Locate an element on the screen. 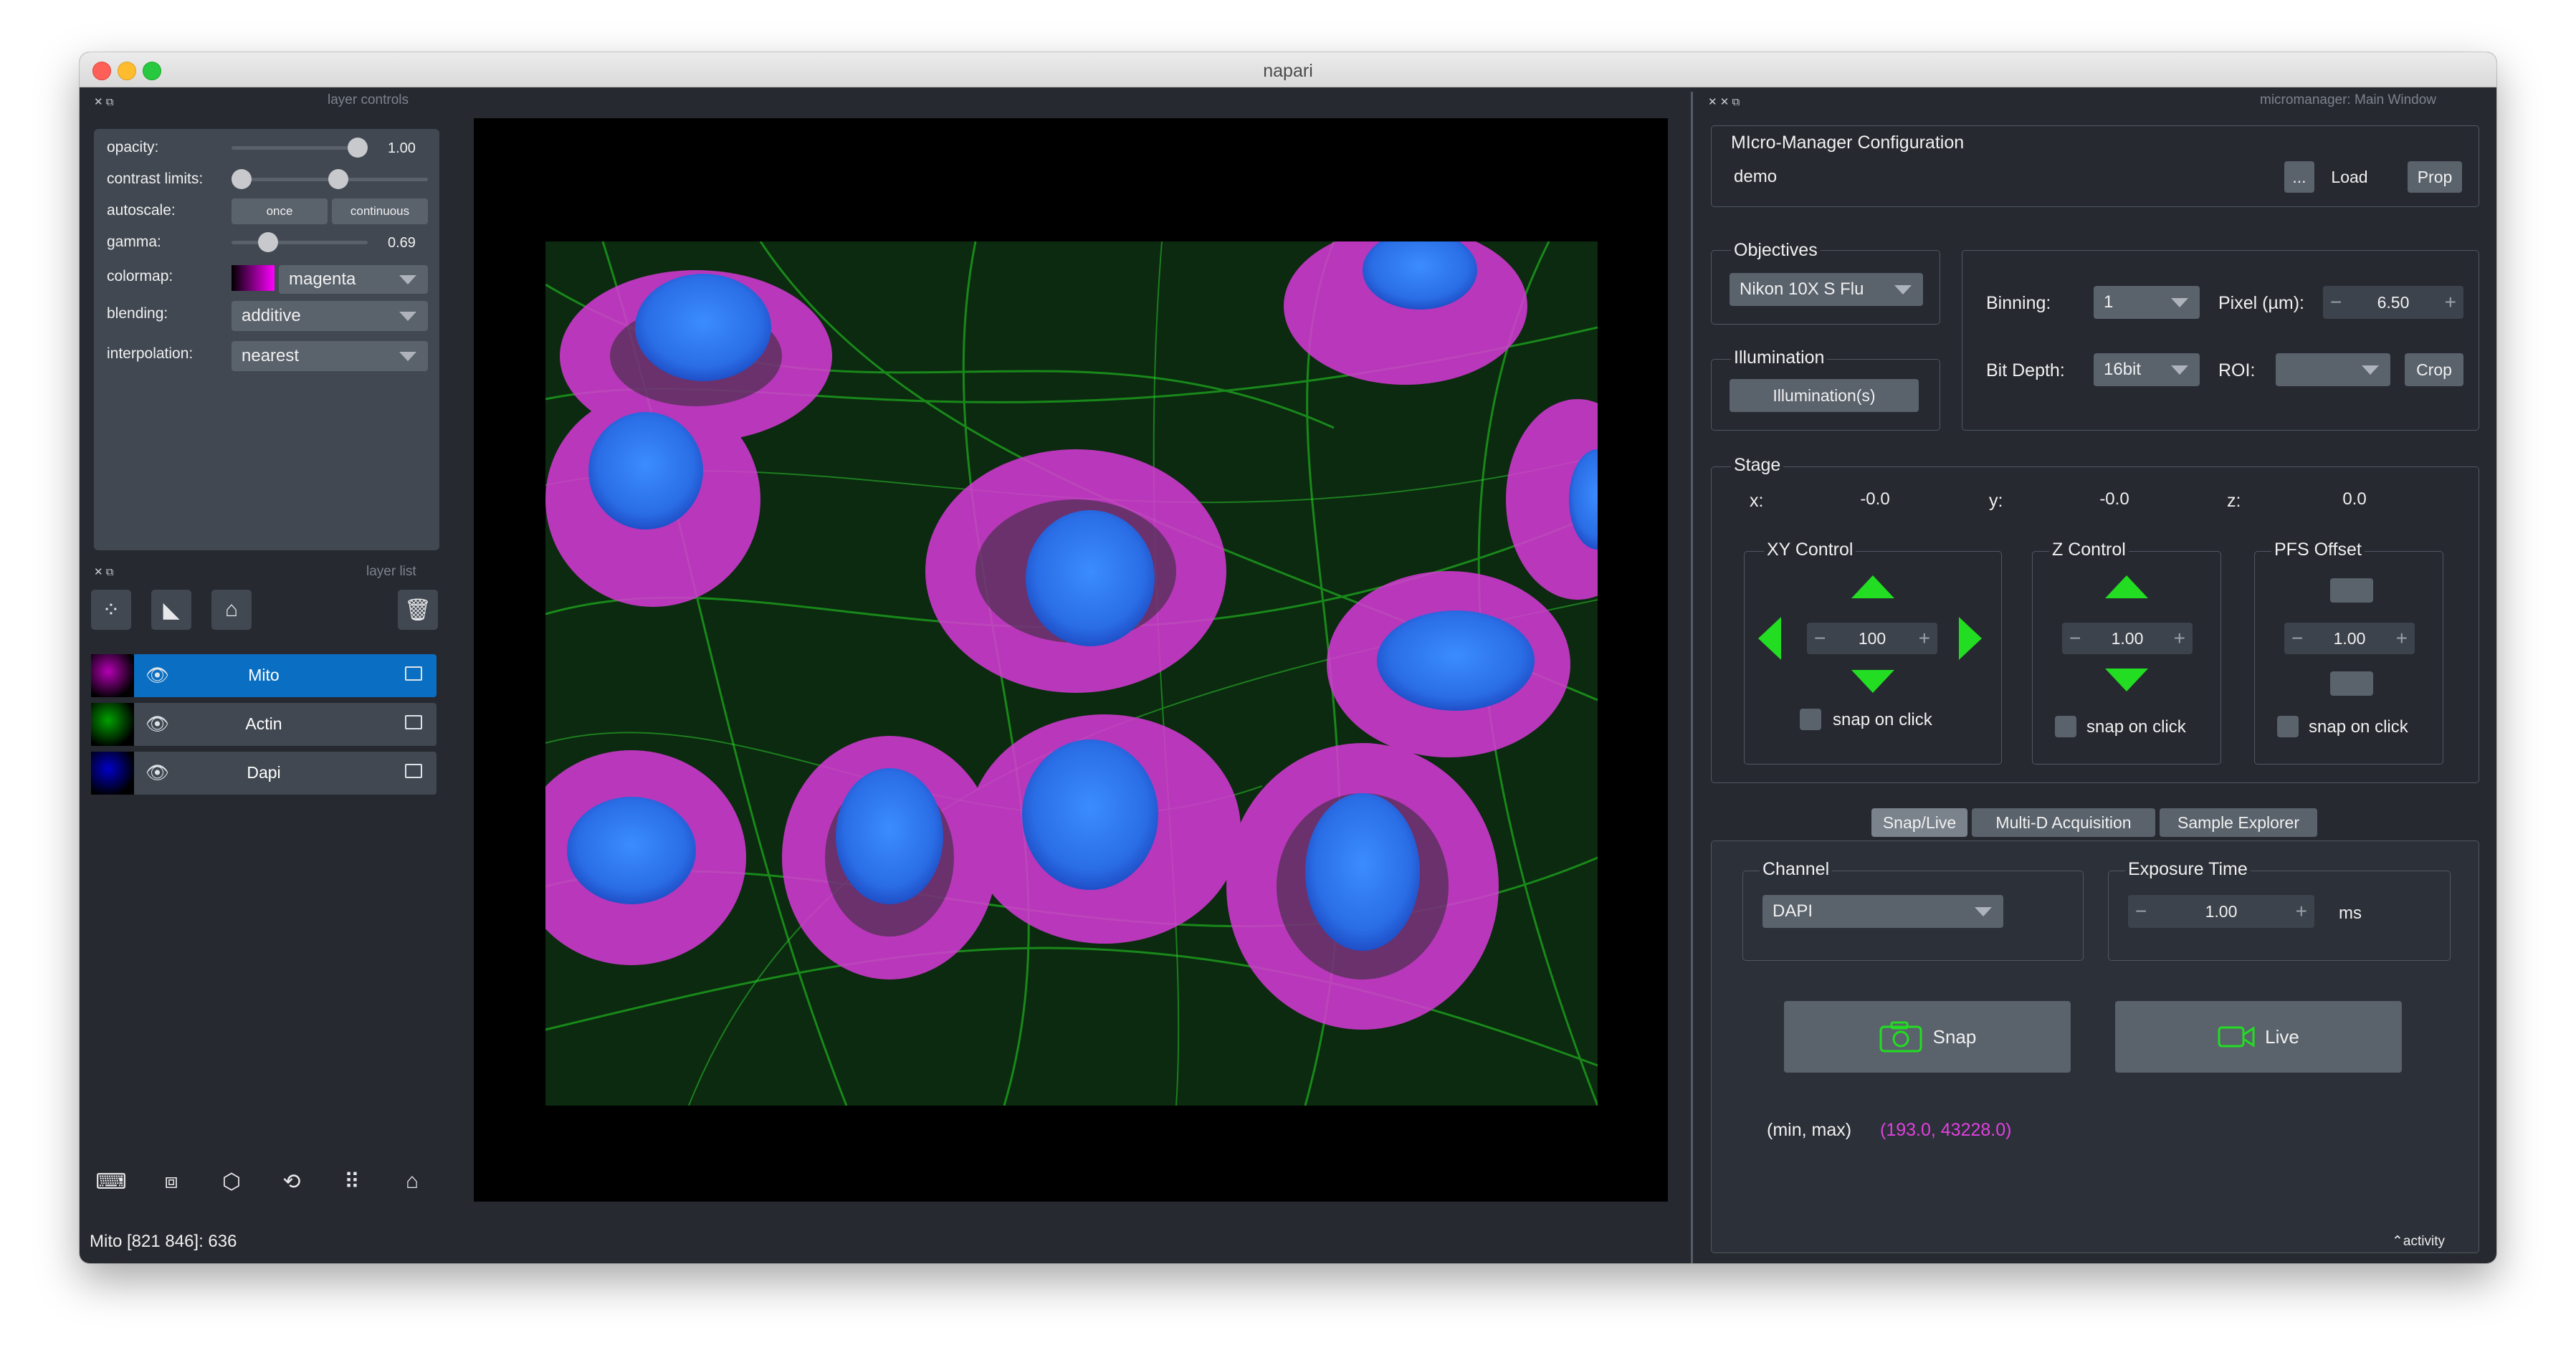 The image size is (2576, 1370). image-layer-icon is located at coordinates (413, 673).